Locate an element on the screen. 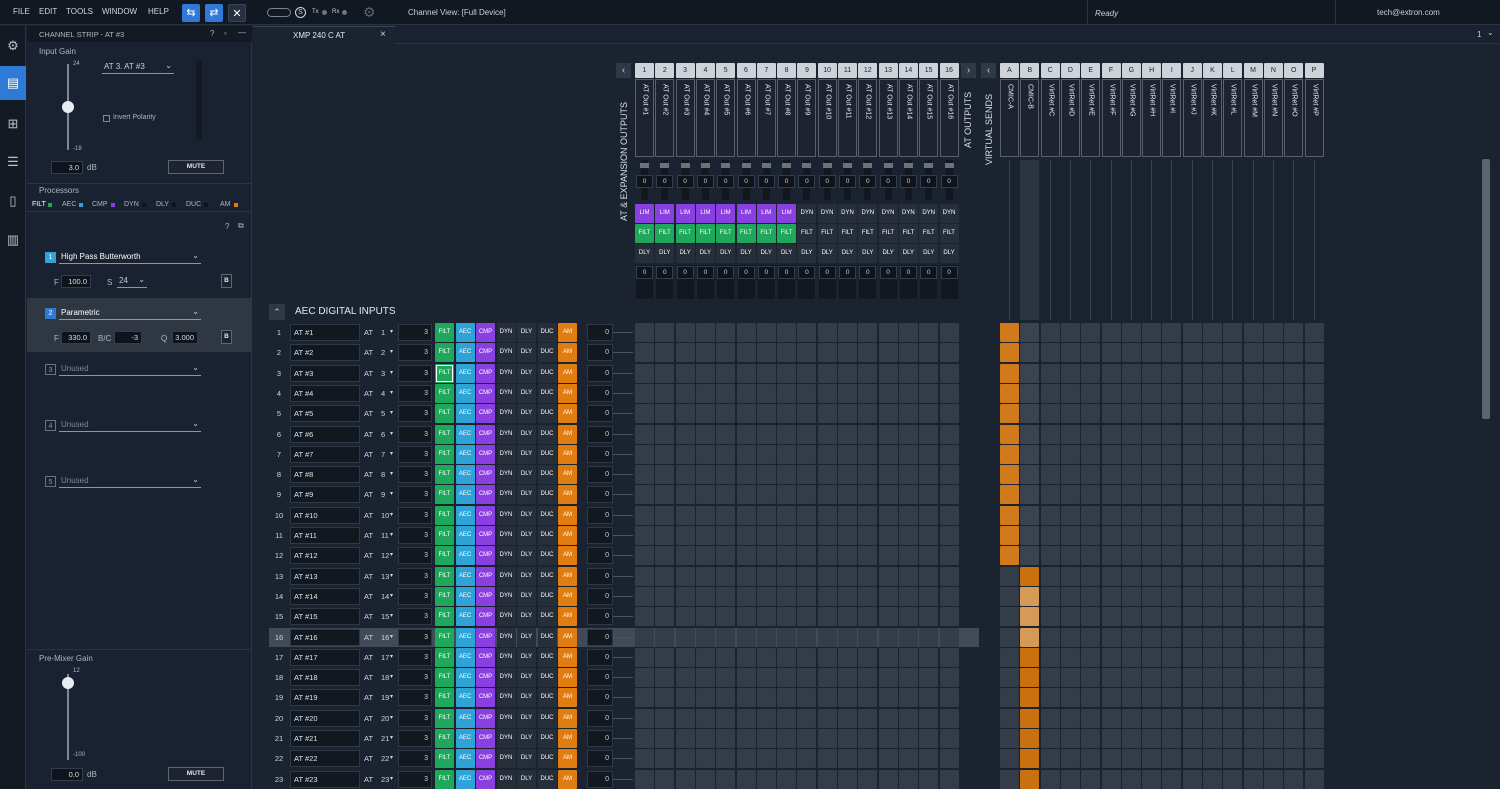  output-column-number: 7 is located at coordinates (766, 70).